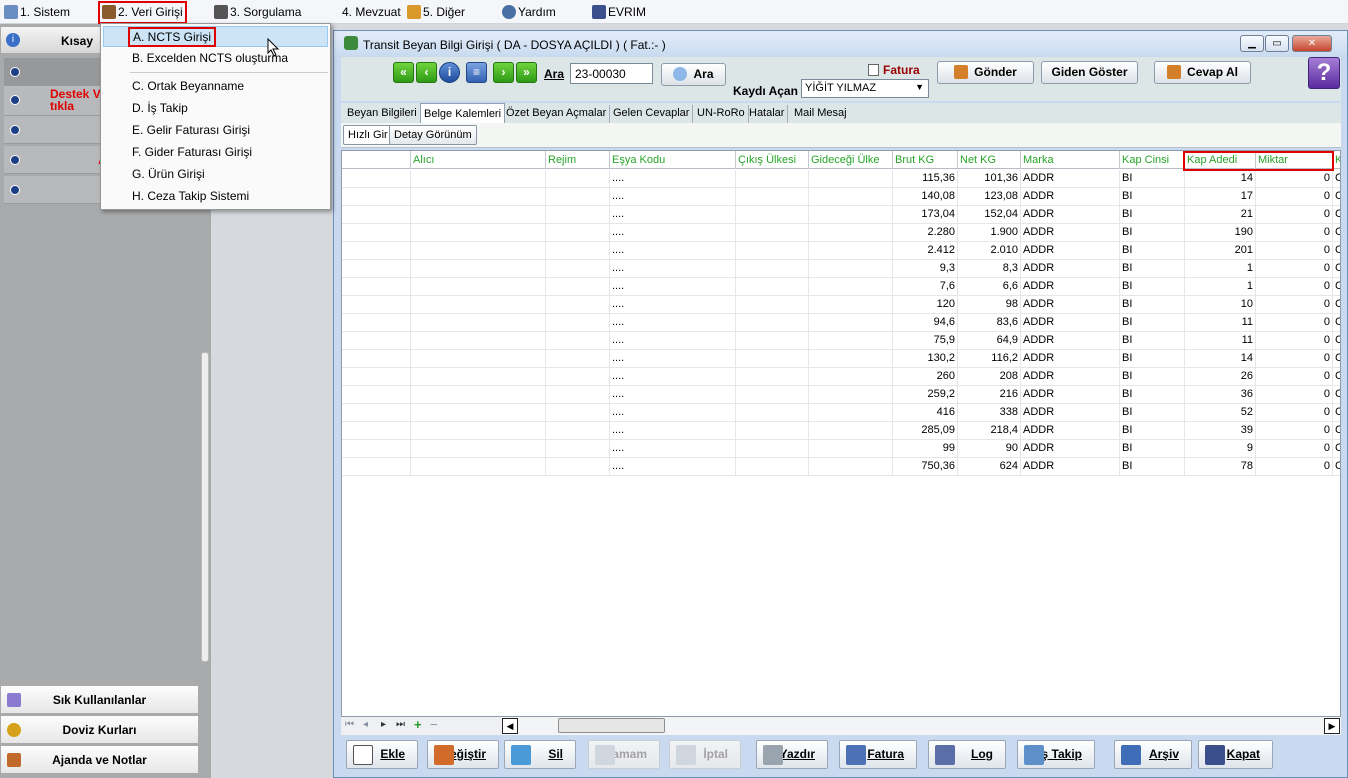 The width and height of the screenshot is (1348, 778). What do you see at coordinates (924, 179) in the screenshot?
I see `table-cell: 115,36` at bounding box center [924, 179].